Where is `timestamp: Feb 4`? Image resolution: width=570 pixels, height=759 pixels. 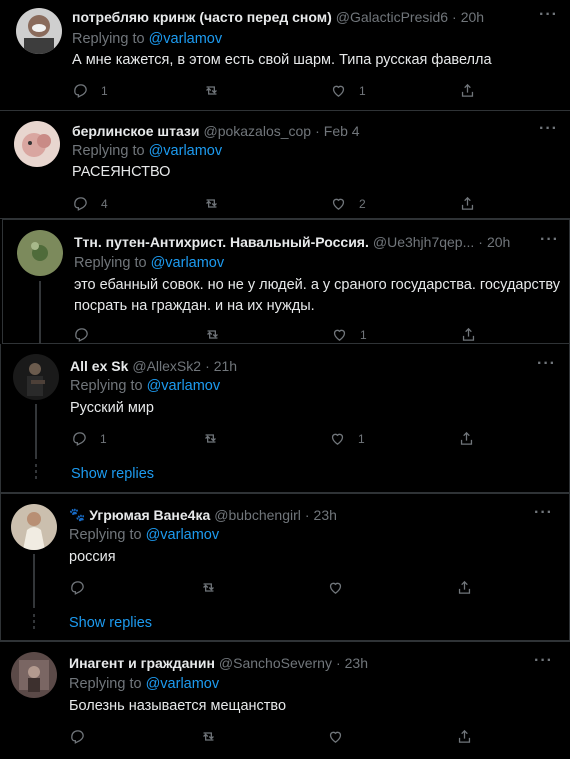
timestamp: Feb 4 is located at coordinates (342, 131).